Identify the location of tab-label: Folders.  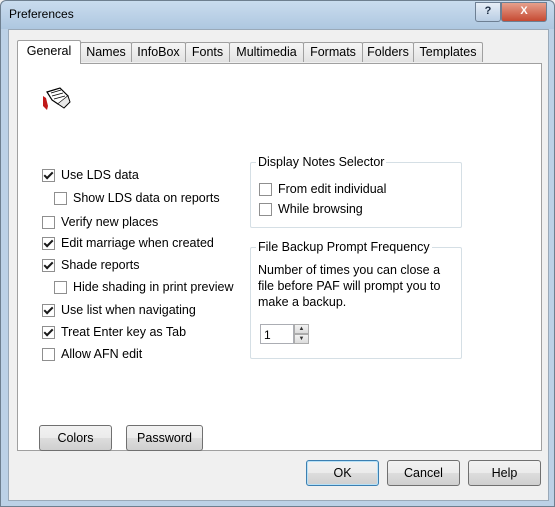
(388, 52).